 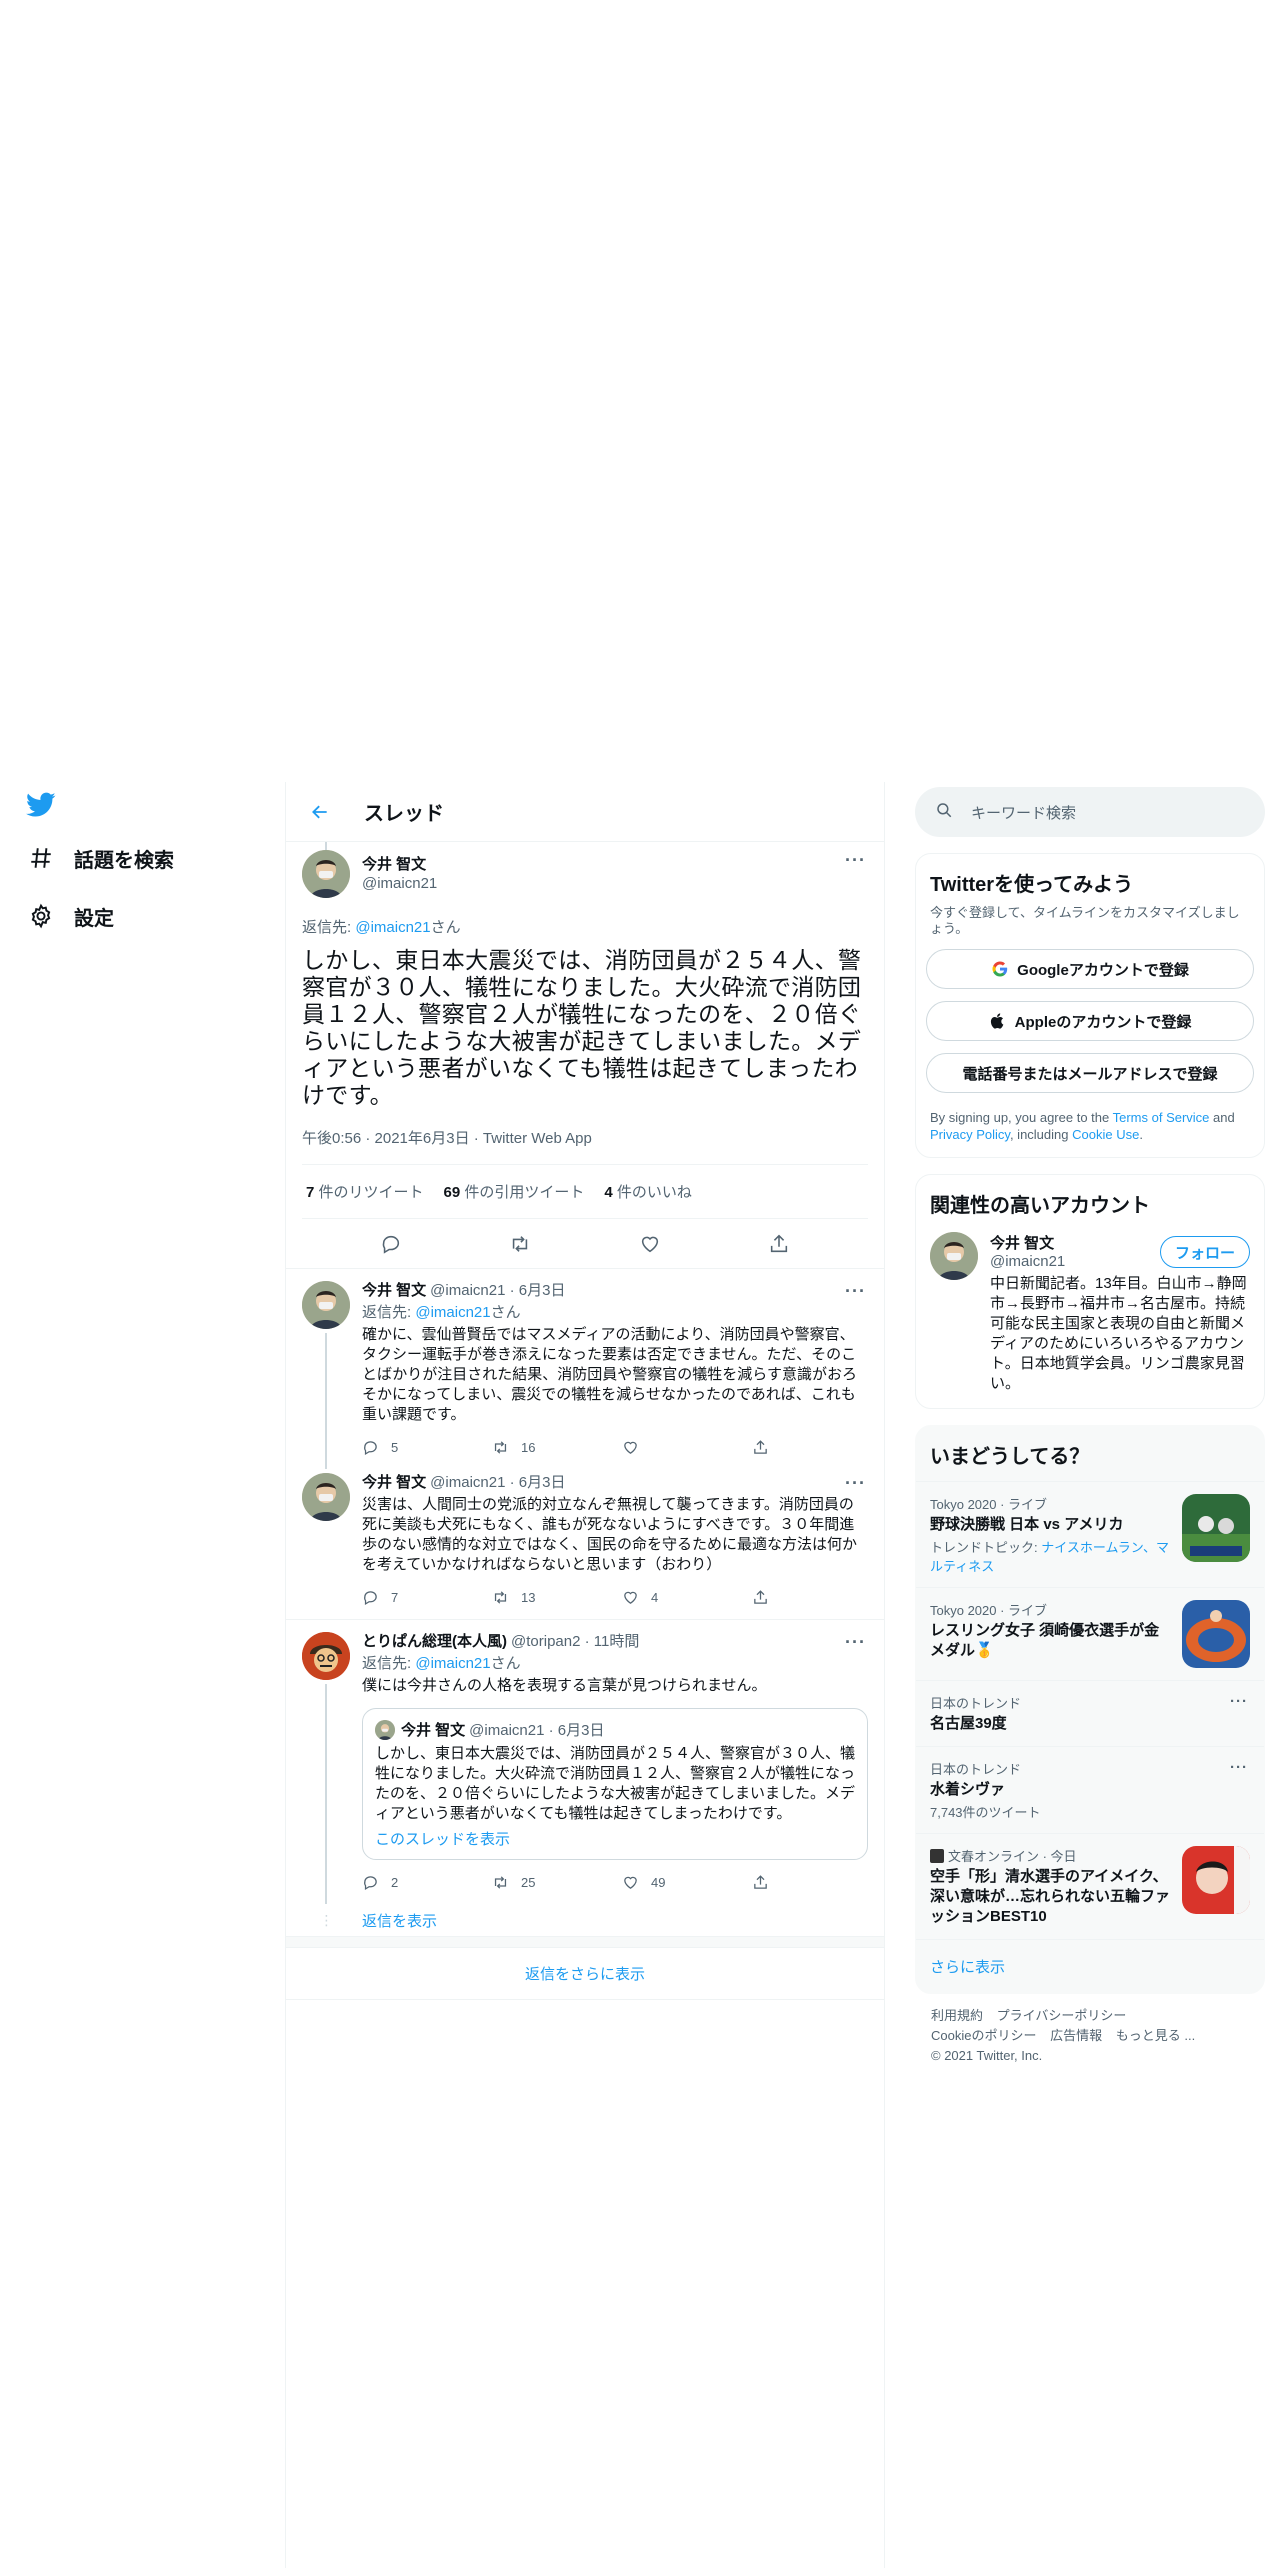 I want to click on author-handle: @imaicn21, so click(x=399, y=883).